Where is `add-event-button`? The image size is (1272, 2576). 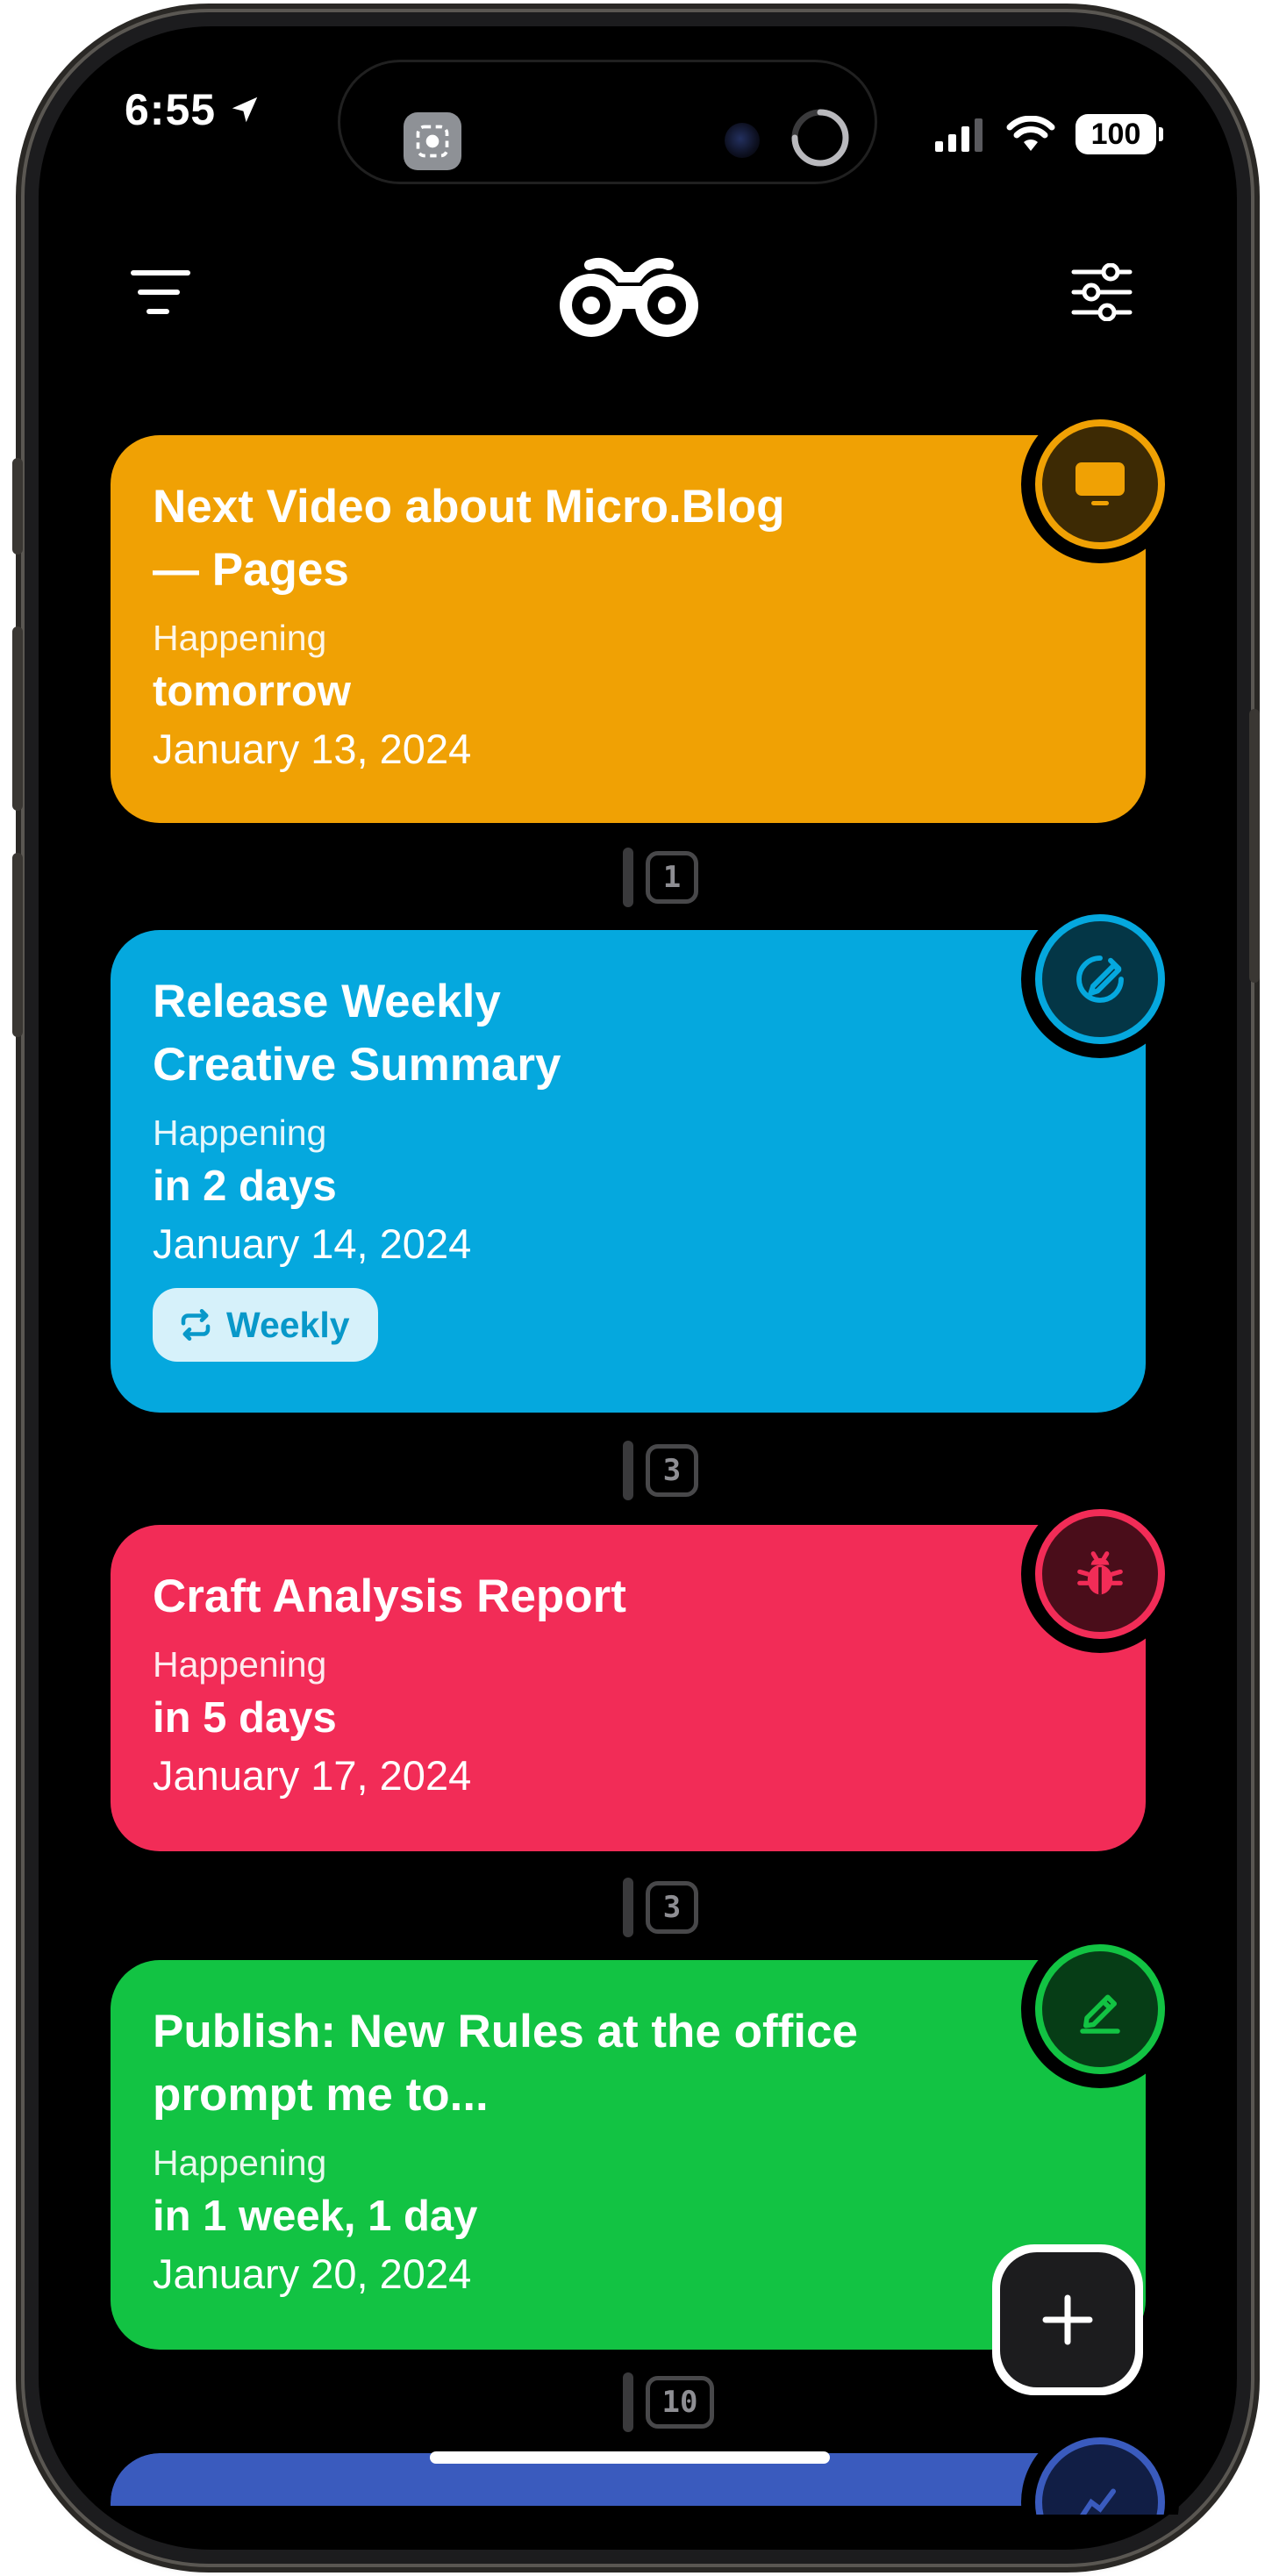 add-event-button is located at coordinates (1067, 2319).